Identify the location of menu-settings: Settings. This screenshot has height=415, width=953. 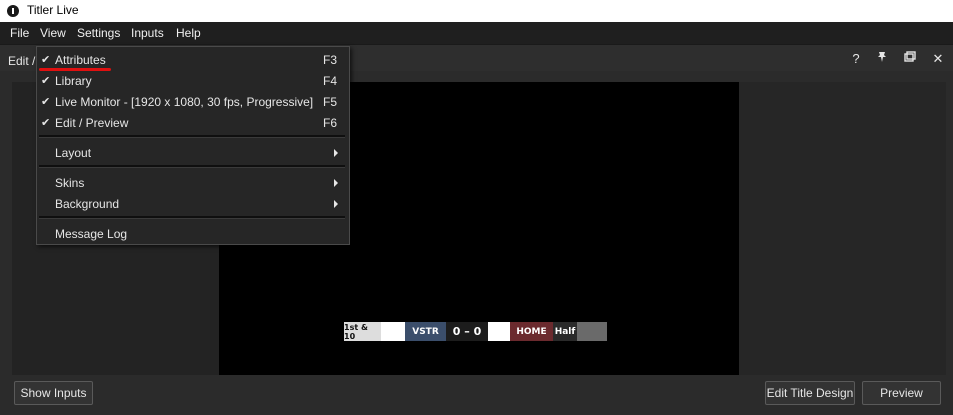
(98, 33).